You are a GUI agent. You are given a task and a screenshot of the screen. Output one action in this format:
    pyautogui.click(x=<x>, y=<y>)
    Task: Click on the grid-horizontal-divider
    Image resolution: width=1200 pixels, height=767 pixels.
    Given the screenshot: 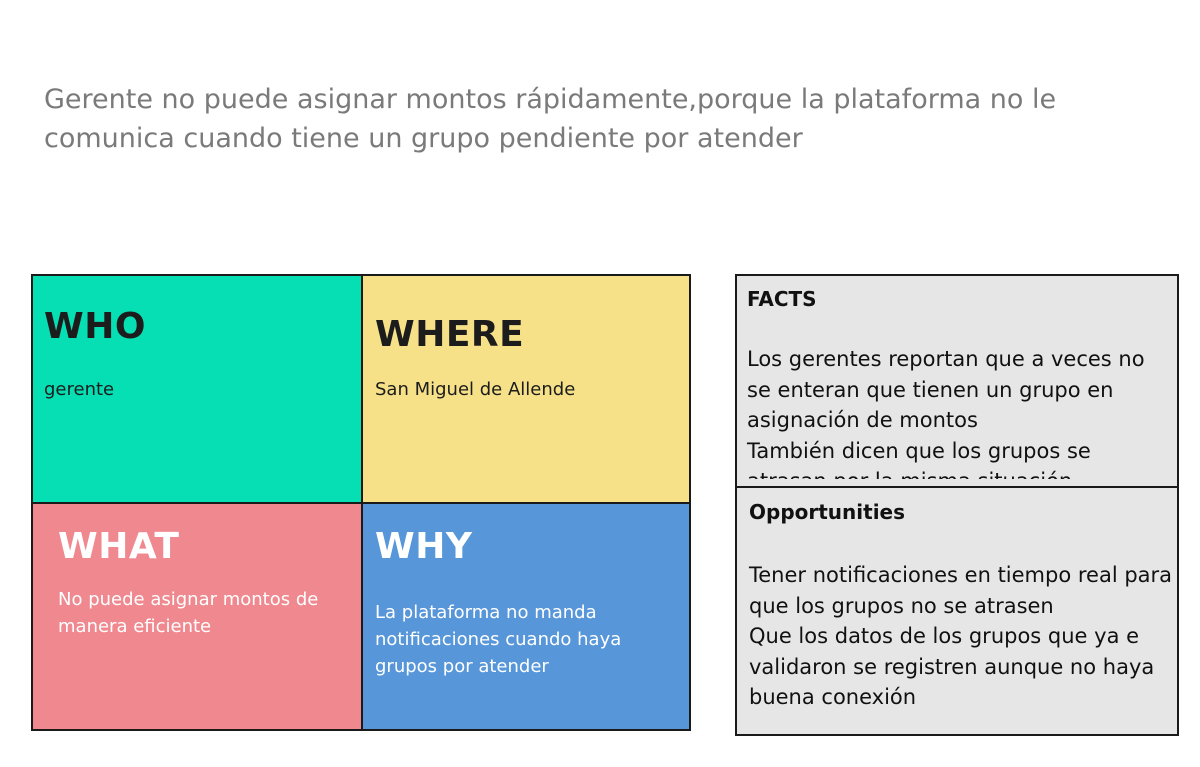 What is the action you would take?
    pyautogui.click(x=361, y=503)
    